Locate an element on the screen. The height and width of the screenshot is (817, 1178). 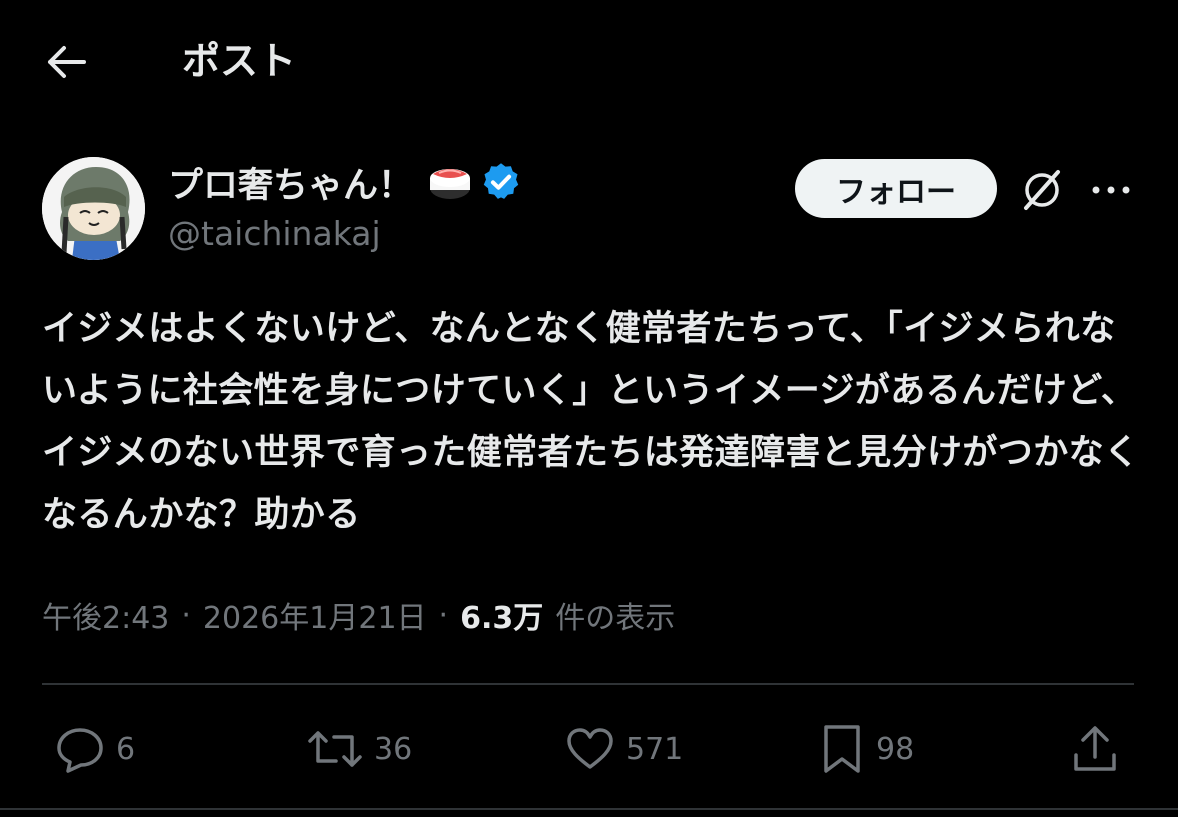
like-button: 571 is located at coordinates (623, 749).